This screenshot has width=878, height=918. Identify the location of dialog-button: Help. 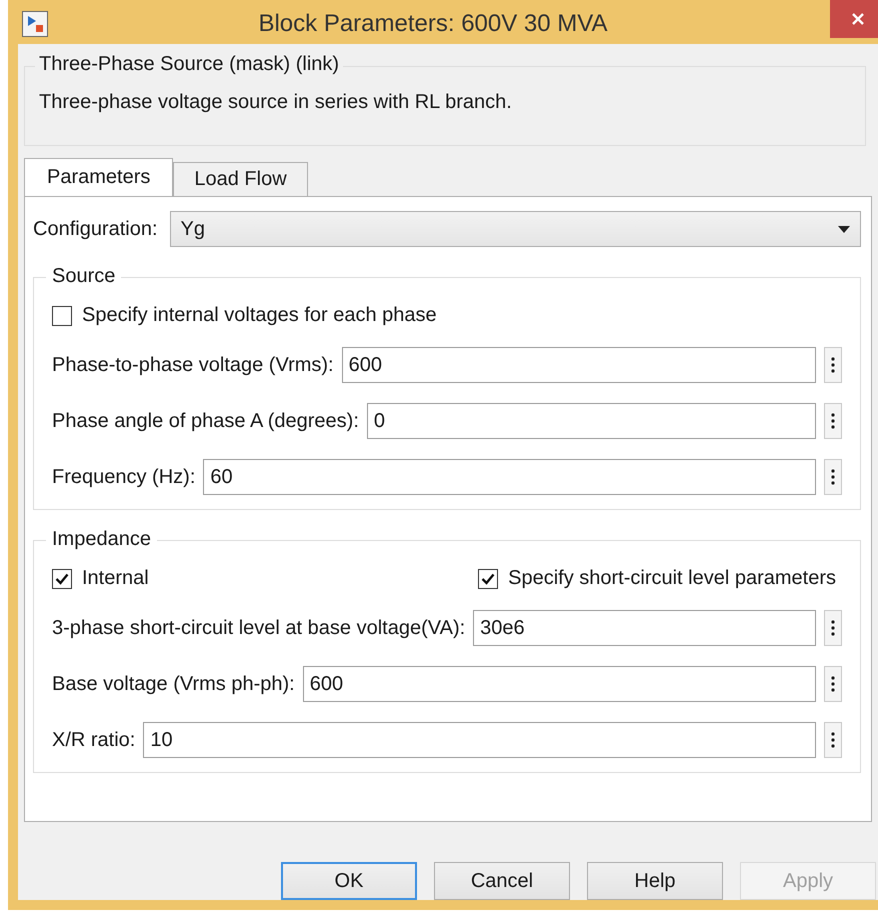
(655, 881).